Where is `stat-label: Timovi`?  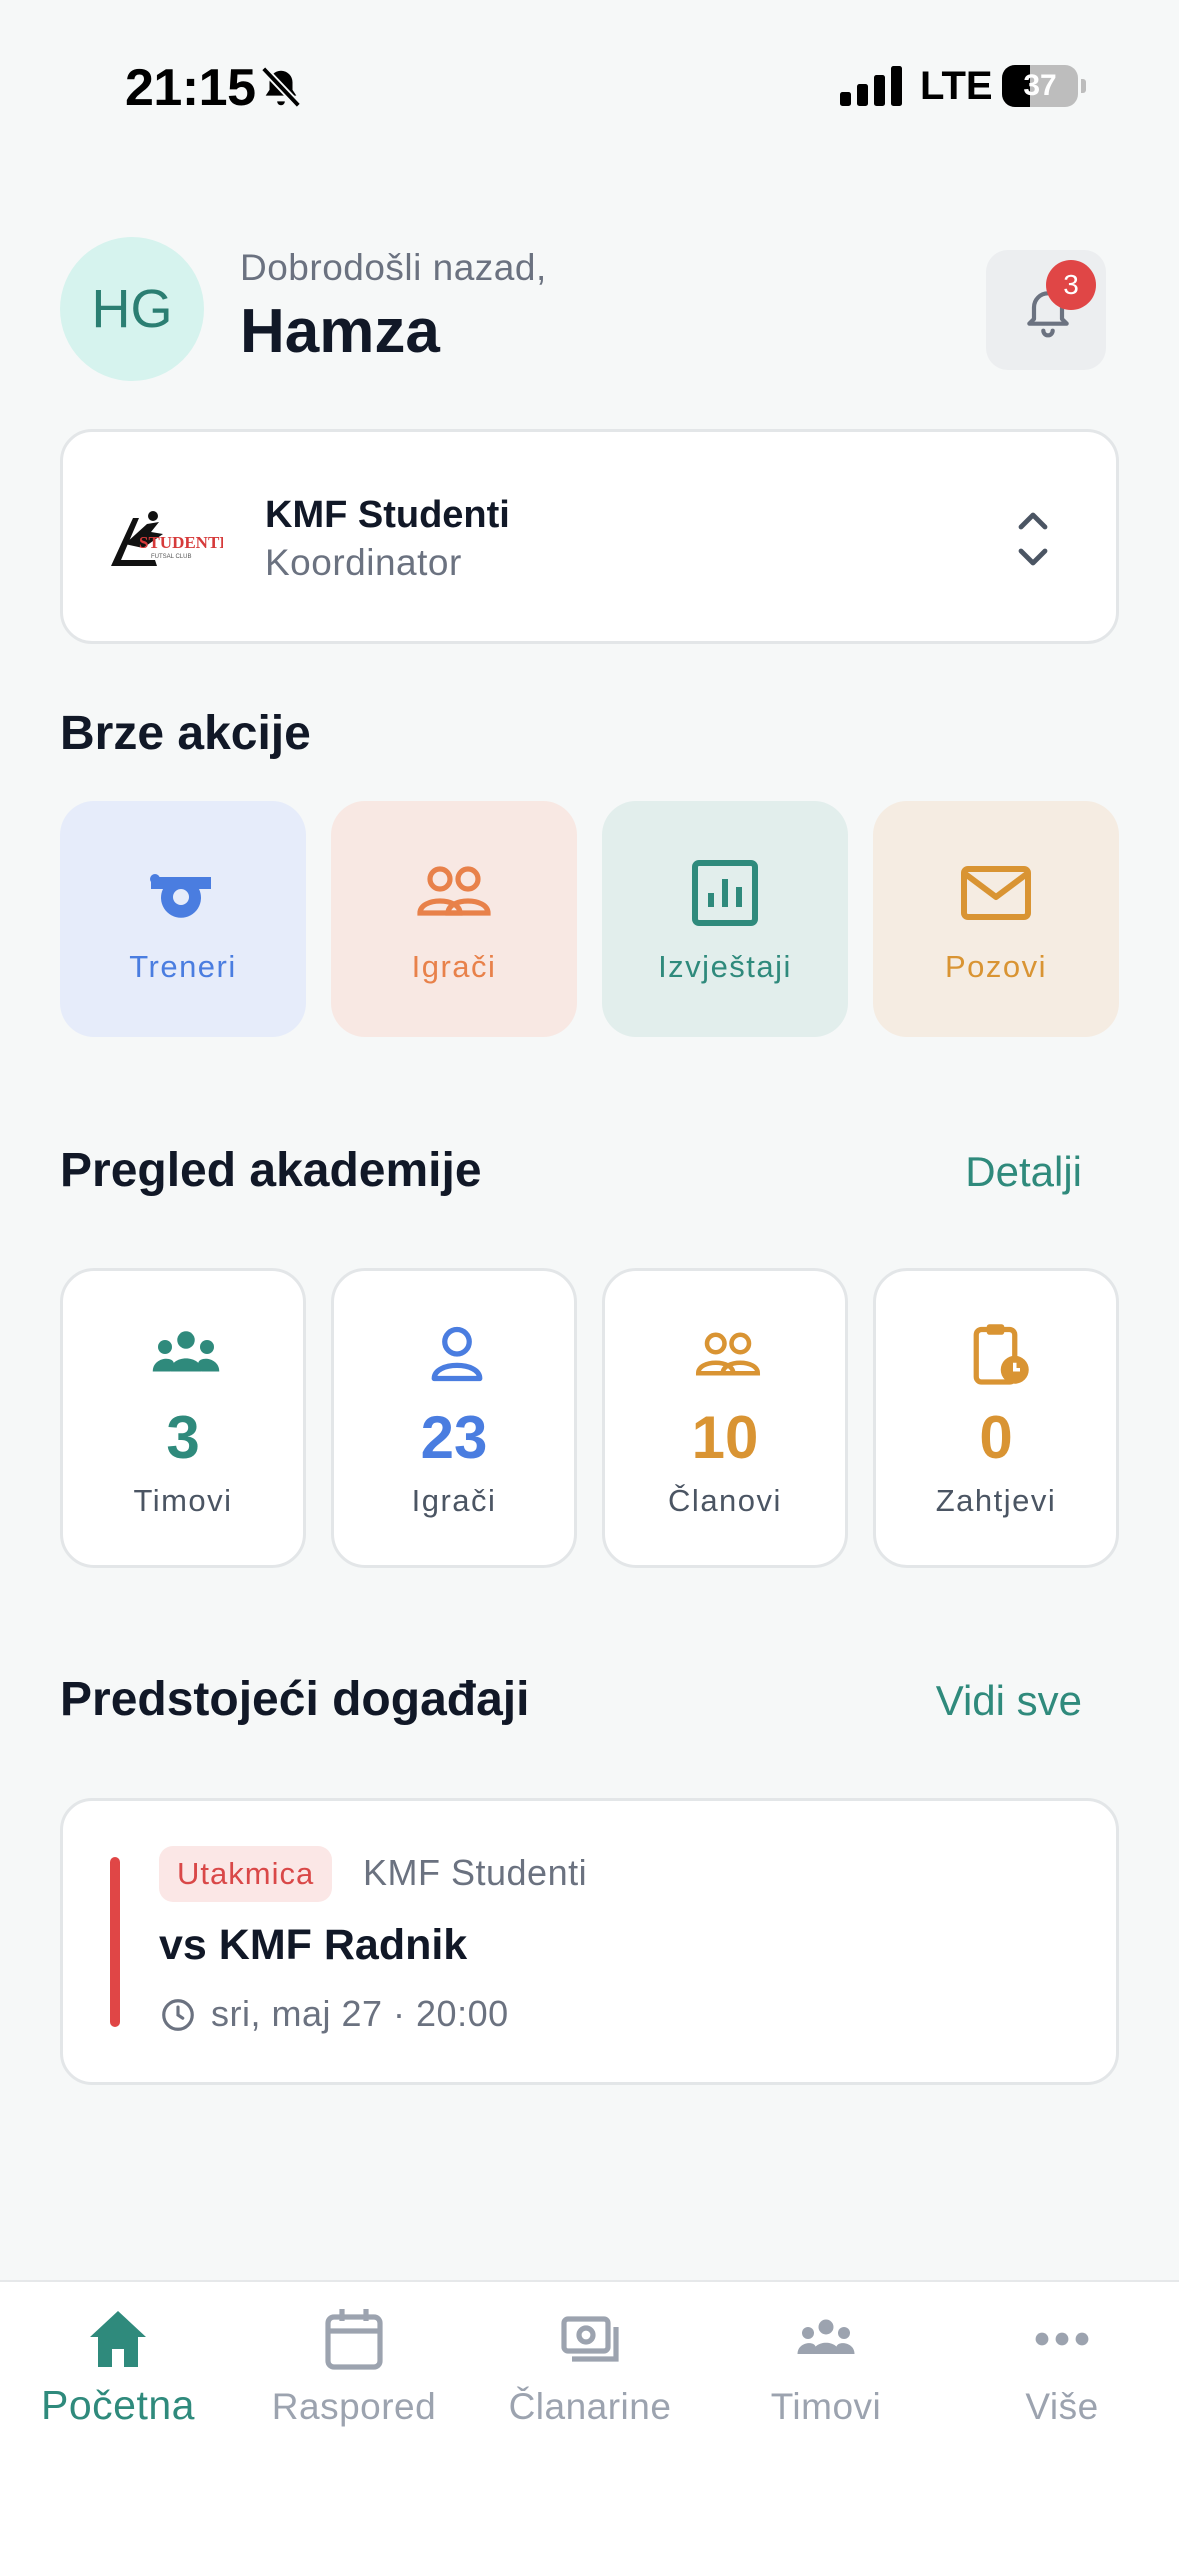
stat-label: Timovi is located at coordinates (183, 1500).